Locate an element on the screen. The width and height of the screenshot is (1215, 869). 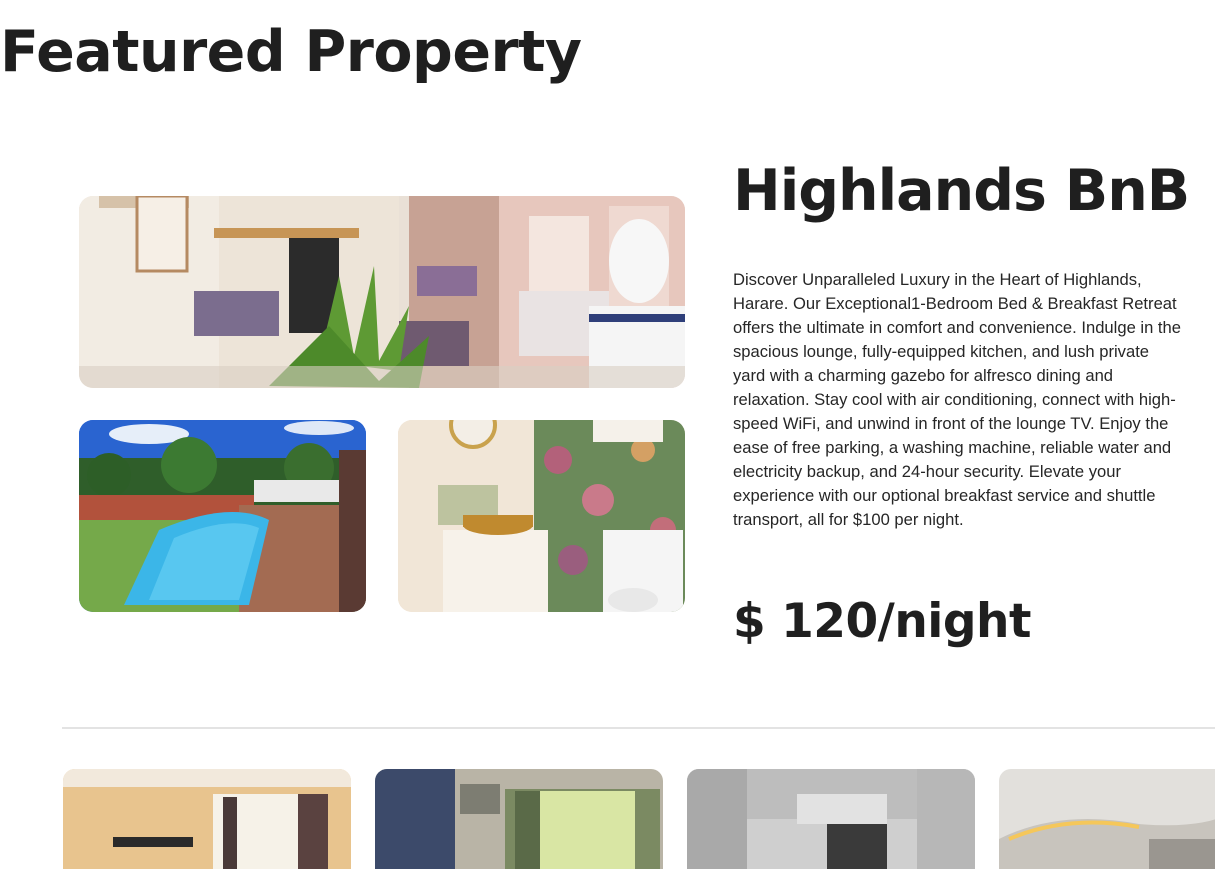
hallway-photo is located at coordinates (831, 819).